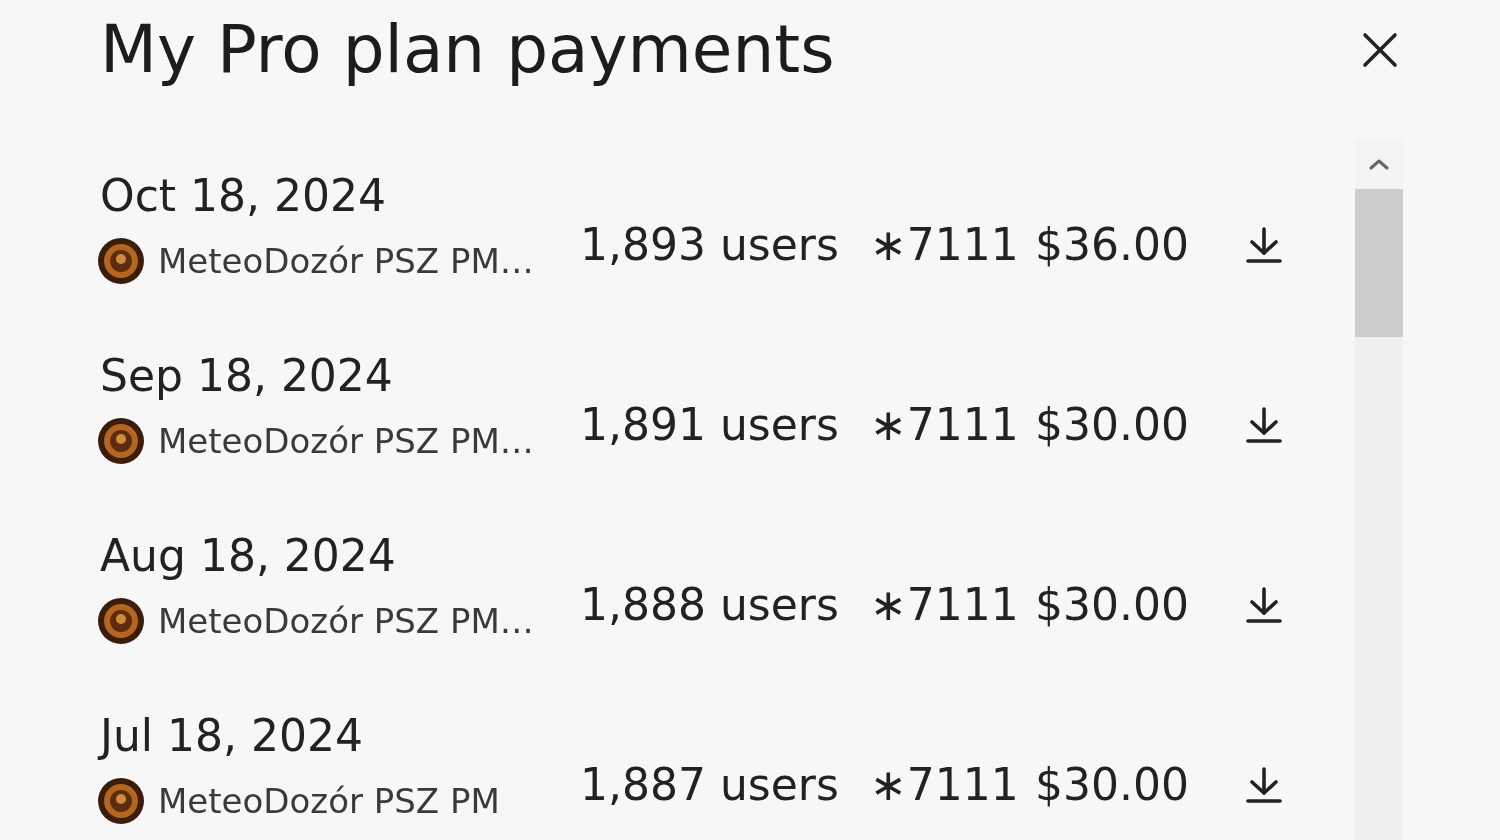 The image size is (1500, 840). Describe the element at coordinates (1379, 489) in the screenshot. I see `scrollbar` at that location.